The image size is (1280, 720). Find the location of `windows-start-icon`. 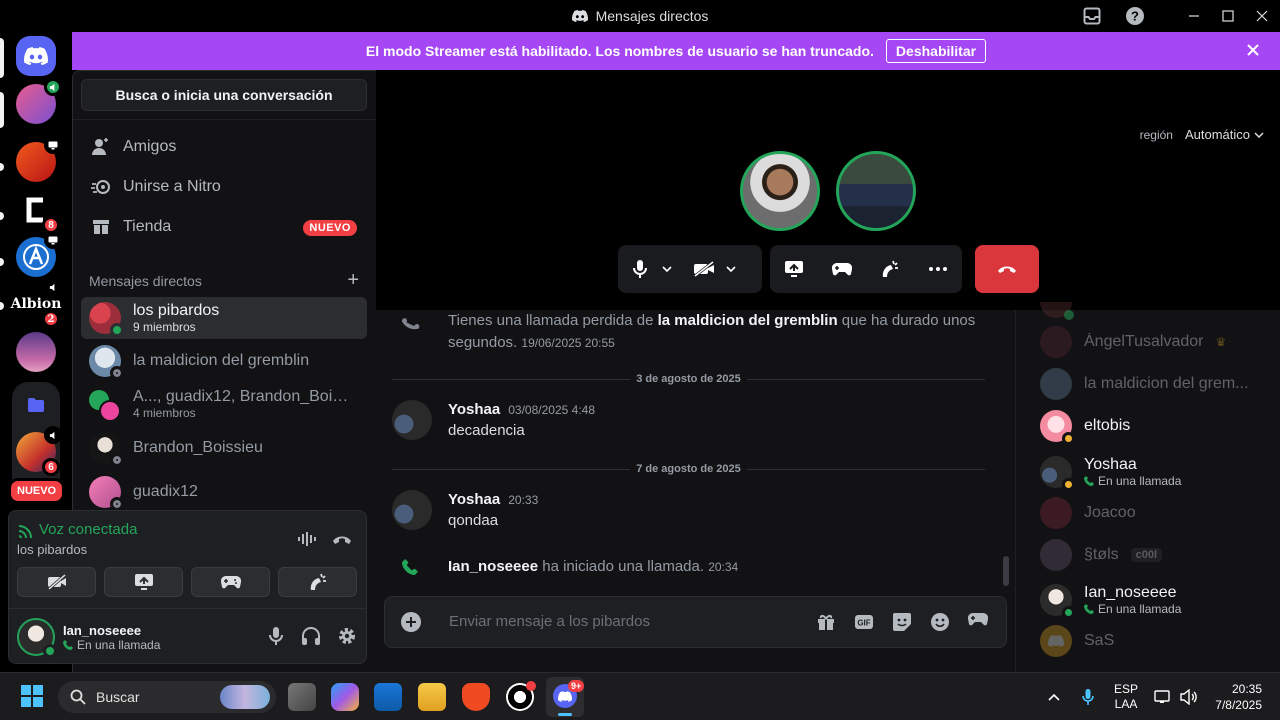

windows-start-icon is located at coordinates (32, 696).